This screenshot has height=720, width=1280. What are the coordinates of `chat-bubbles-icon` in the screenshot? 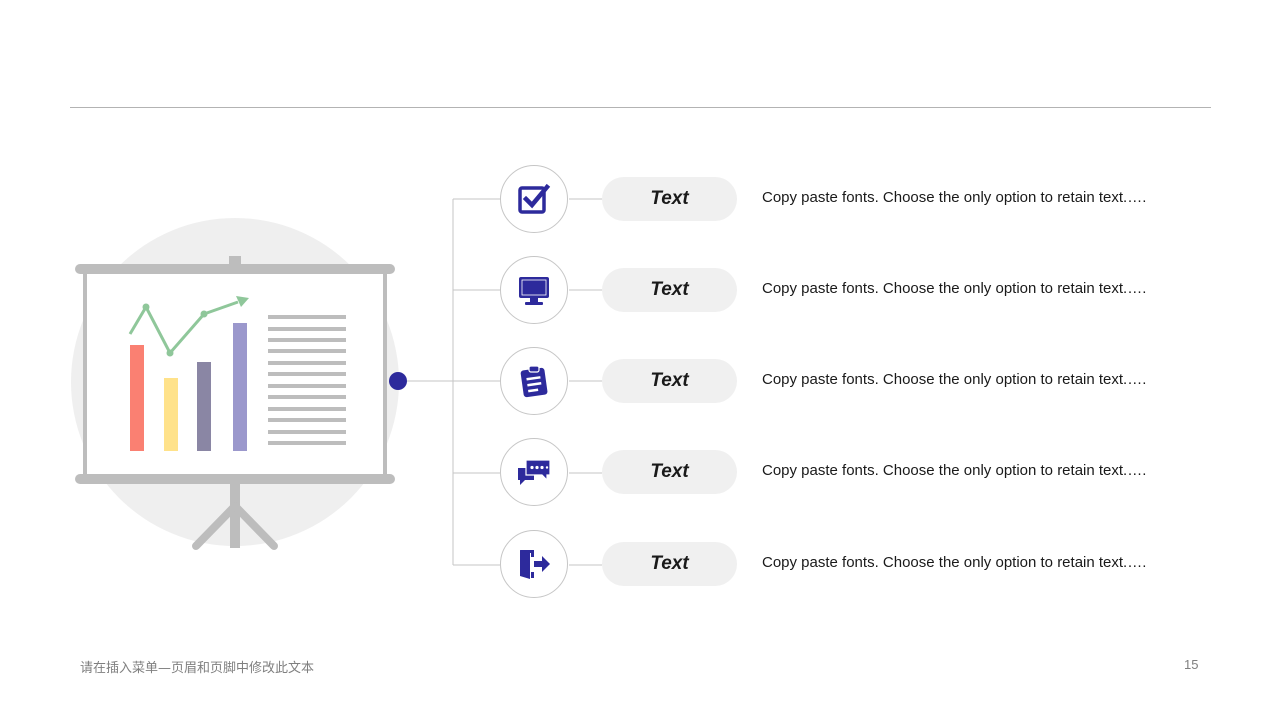 It's located at (534, 472).